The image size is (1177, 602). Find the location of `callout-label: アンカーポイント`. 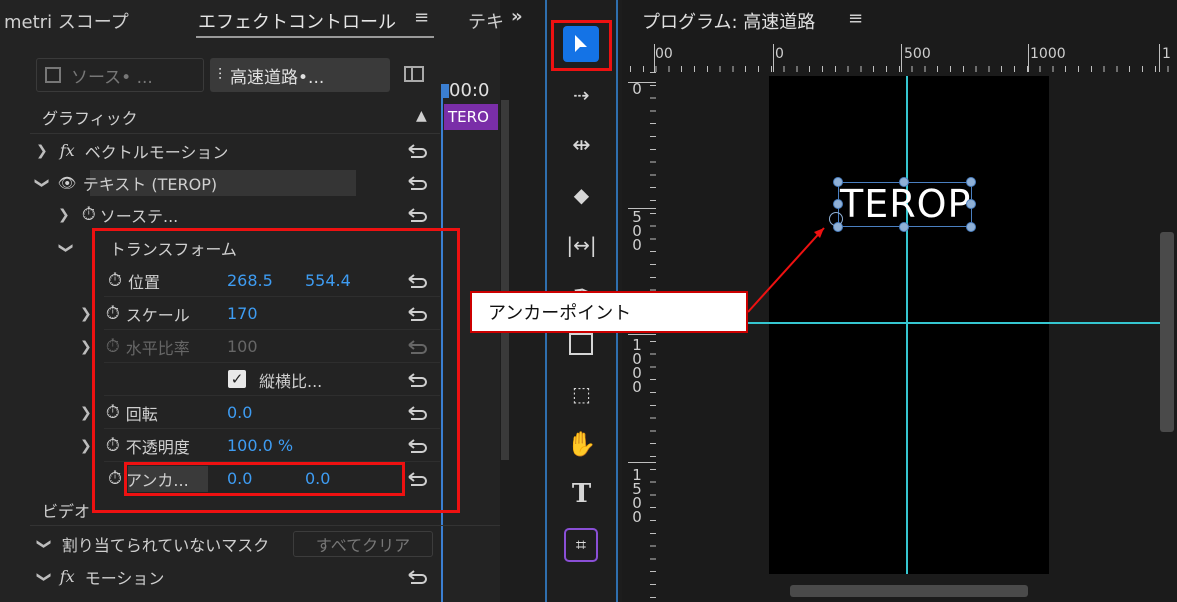

callout-label: アンカーポイント is located at coordinates (560, 313).